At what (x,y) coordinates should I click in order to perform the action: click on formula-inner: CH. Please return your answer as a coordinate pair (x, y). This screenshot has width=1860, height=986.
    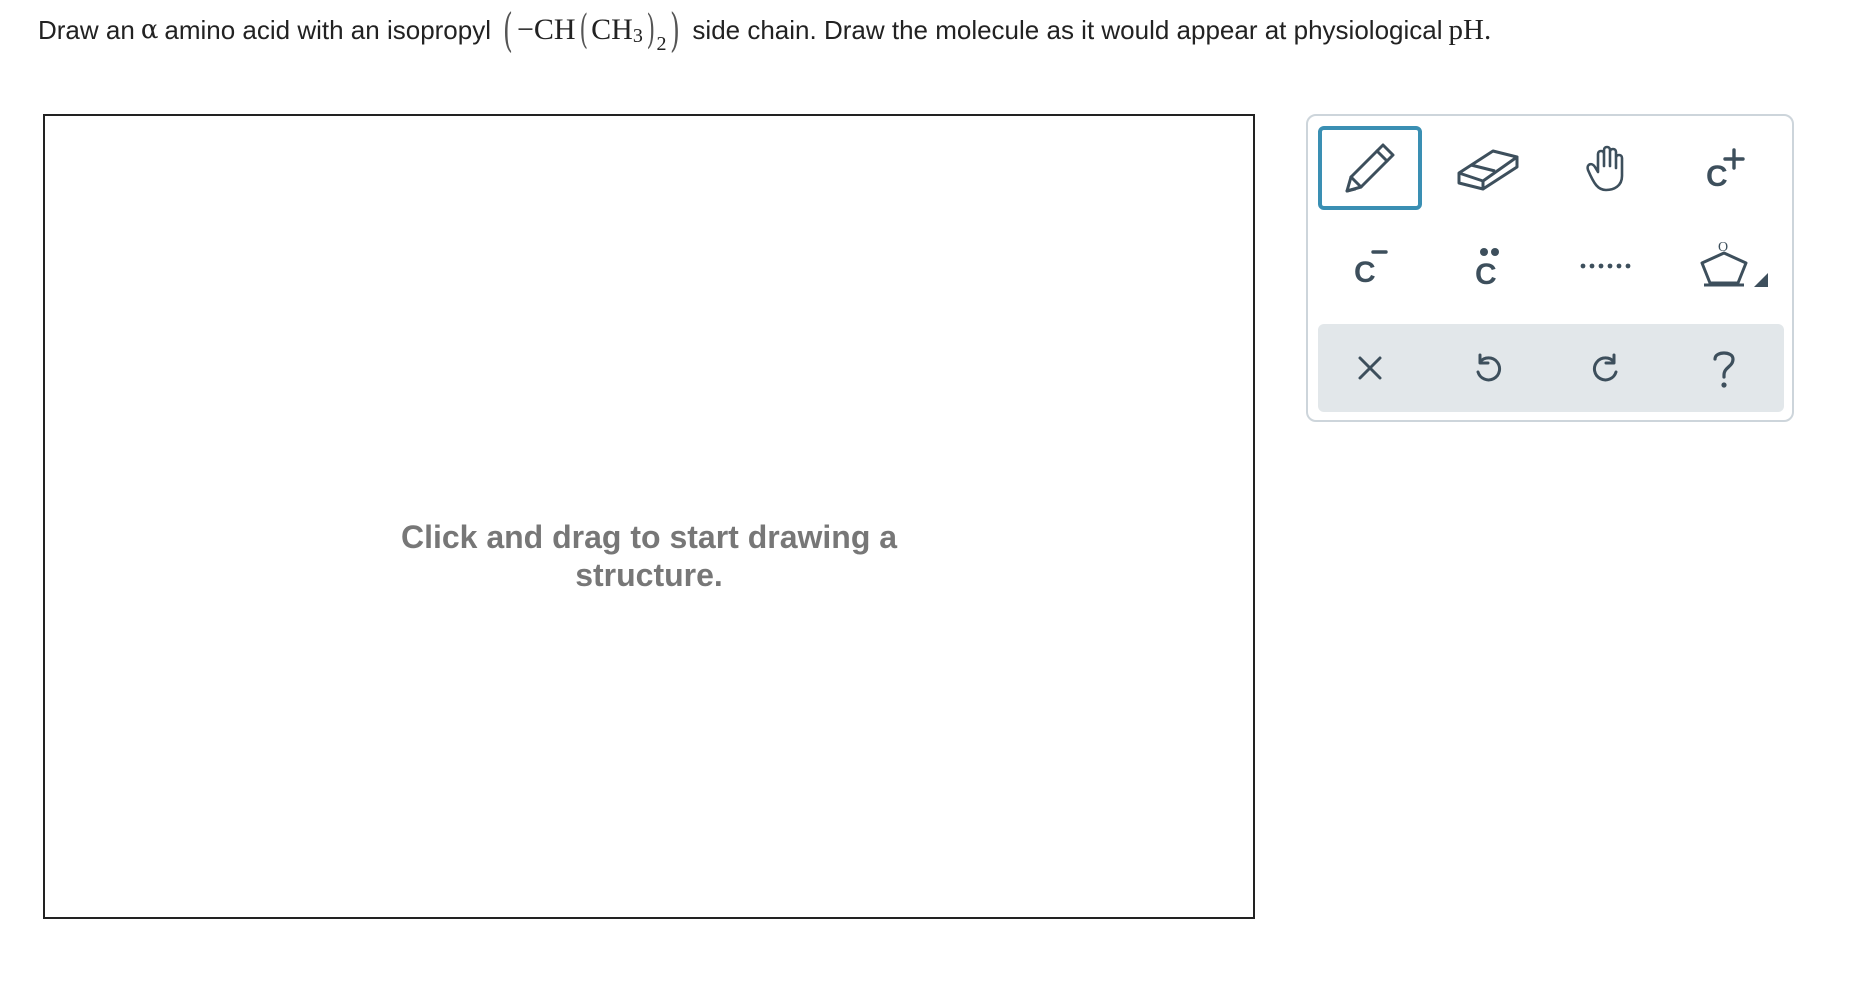
    Looking at the image, I should click on (612, 29).